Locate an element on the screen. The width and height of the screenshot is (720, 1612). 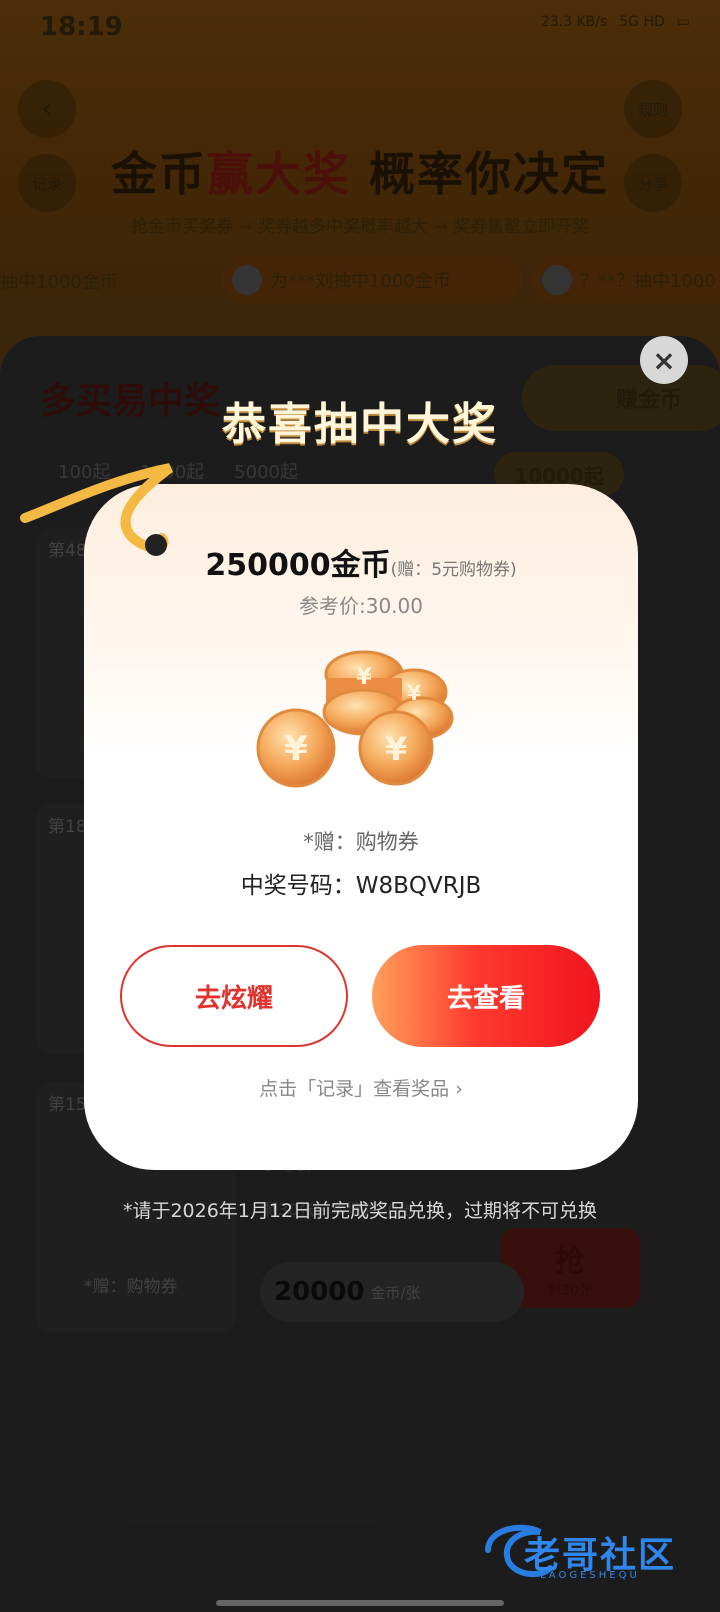
modal-heading: 恭喜抽中大奖 is located at coordinates (360, 424).